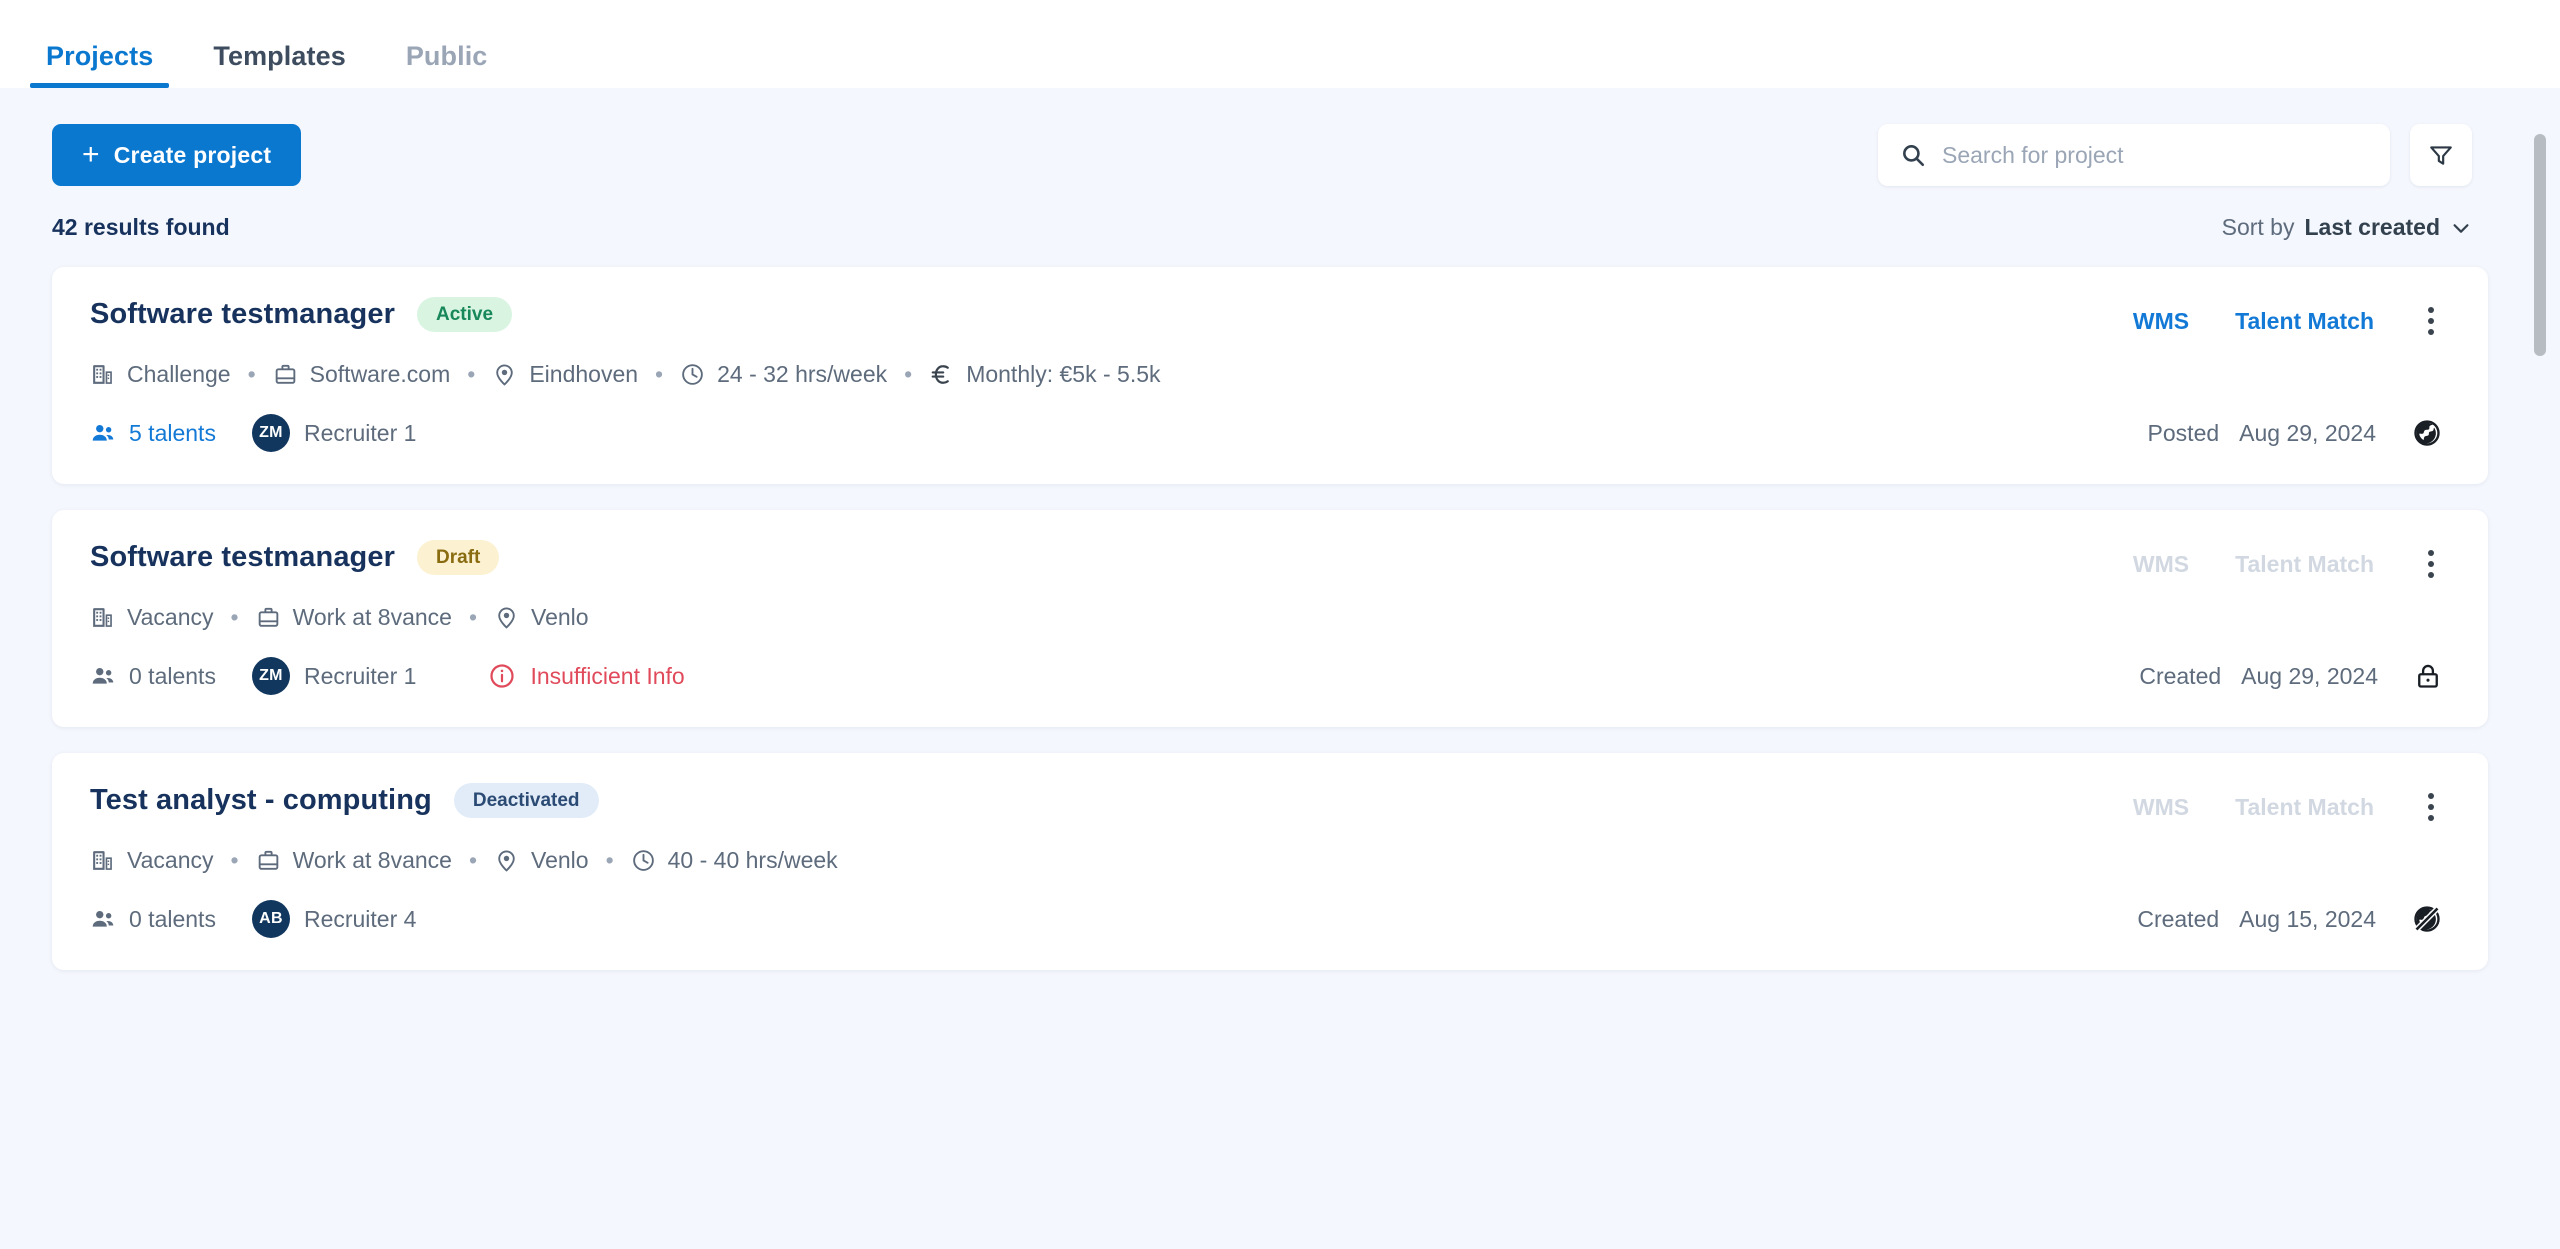 This screenshot has width=2560, height=1249. Describe the element at coordinates (2309, 675) in the screenshot. I see `date-value: Aug 29, 2024` at that location.